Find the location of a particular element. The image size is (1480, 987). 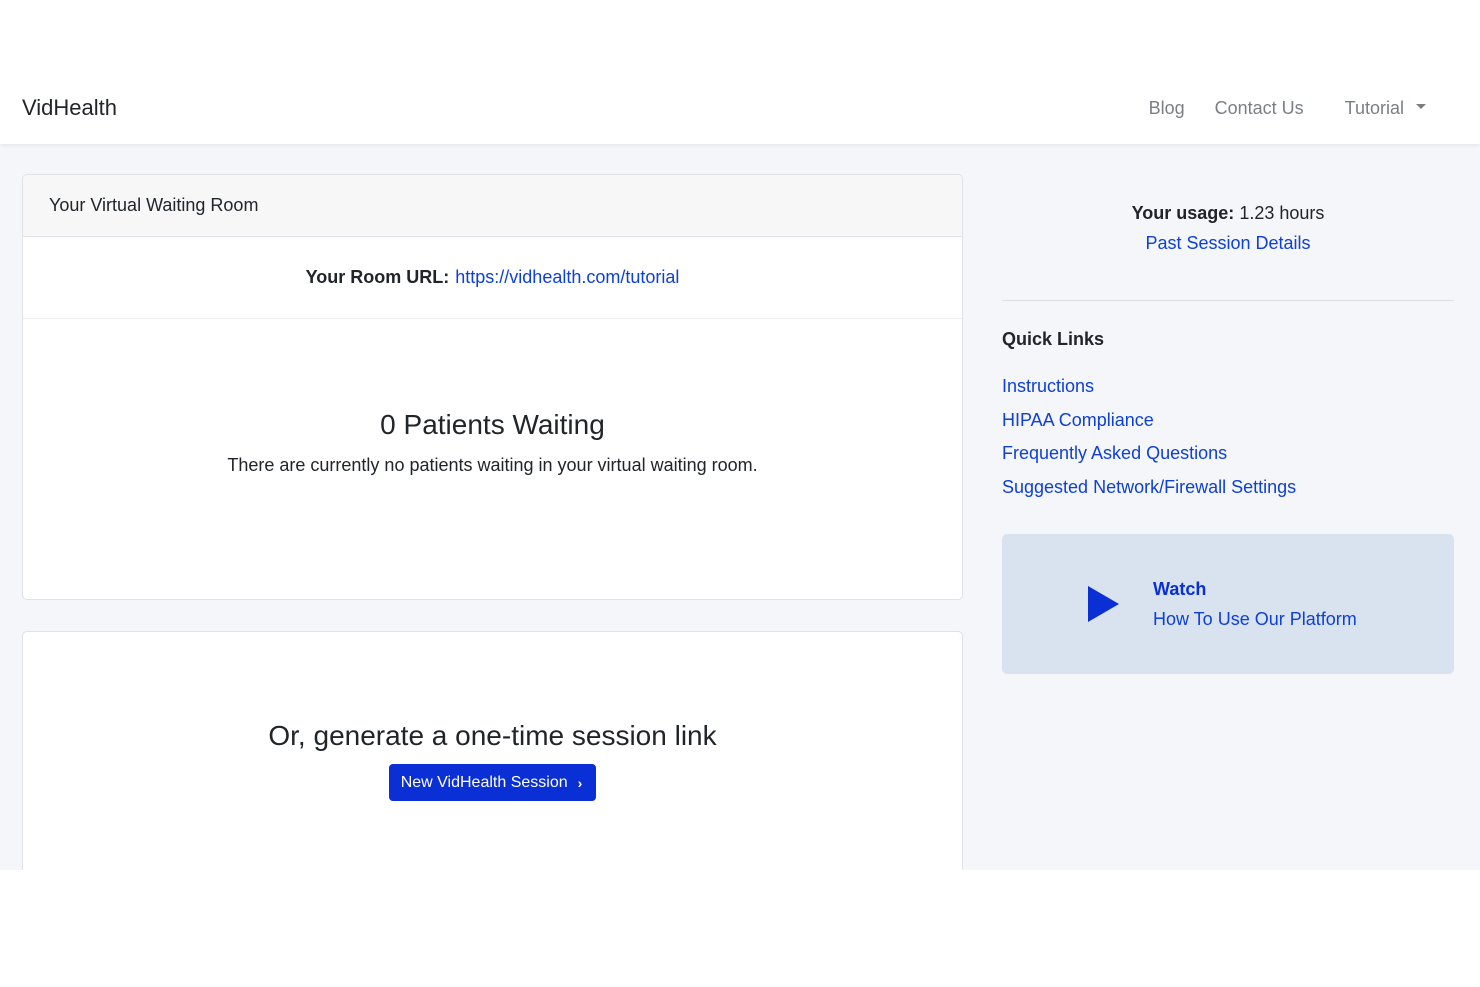

usage-value: 1.23 hours is located at coordinates (1282, 213).